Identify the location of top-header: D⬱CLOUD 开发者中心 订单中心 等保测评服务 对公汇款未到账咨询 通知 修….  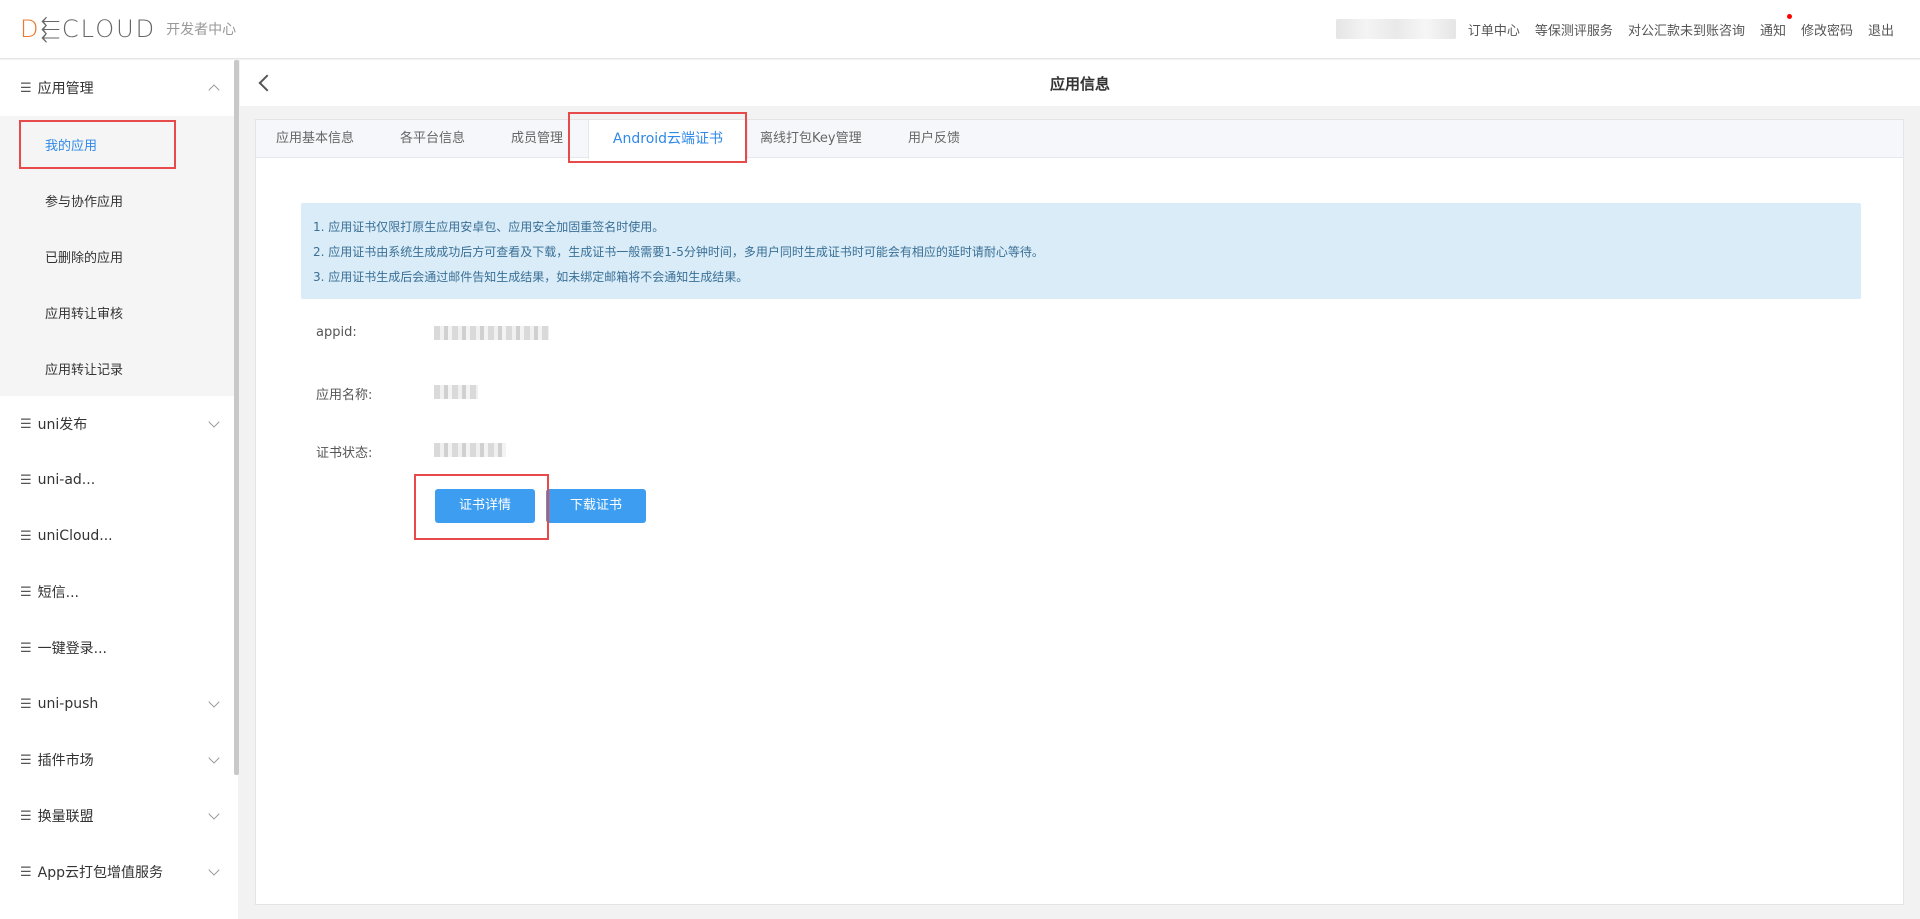
(960, 29).